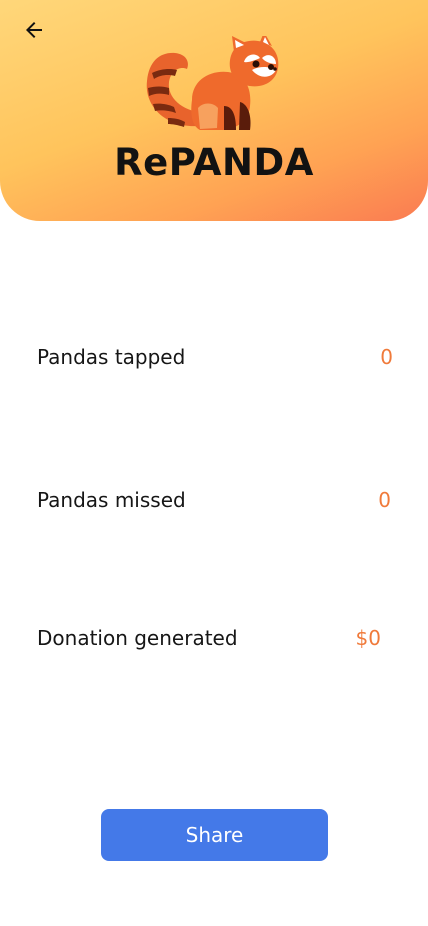 This screenshot has width=428, height=926. I want to click on stat-value-pandas-tapped: 0, so click(386, 357).